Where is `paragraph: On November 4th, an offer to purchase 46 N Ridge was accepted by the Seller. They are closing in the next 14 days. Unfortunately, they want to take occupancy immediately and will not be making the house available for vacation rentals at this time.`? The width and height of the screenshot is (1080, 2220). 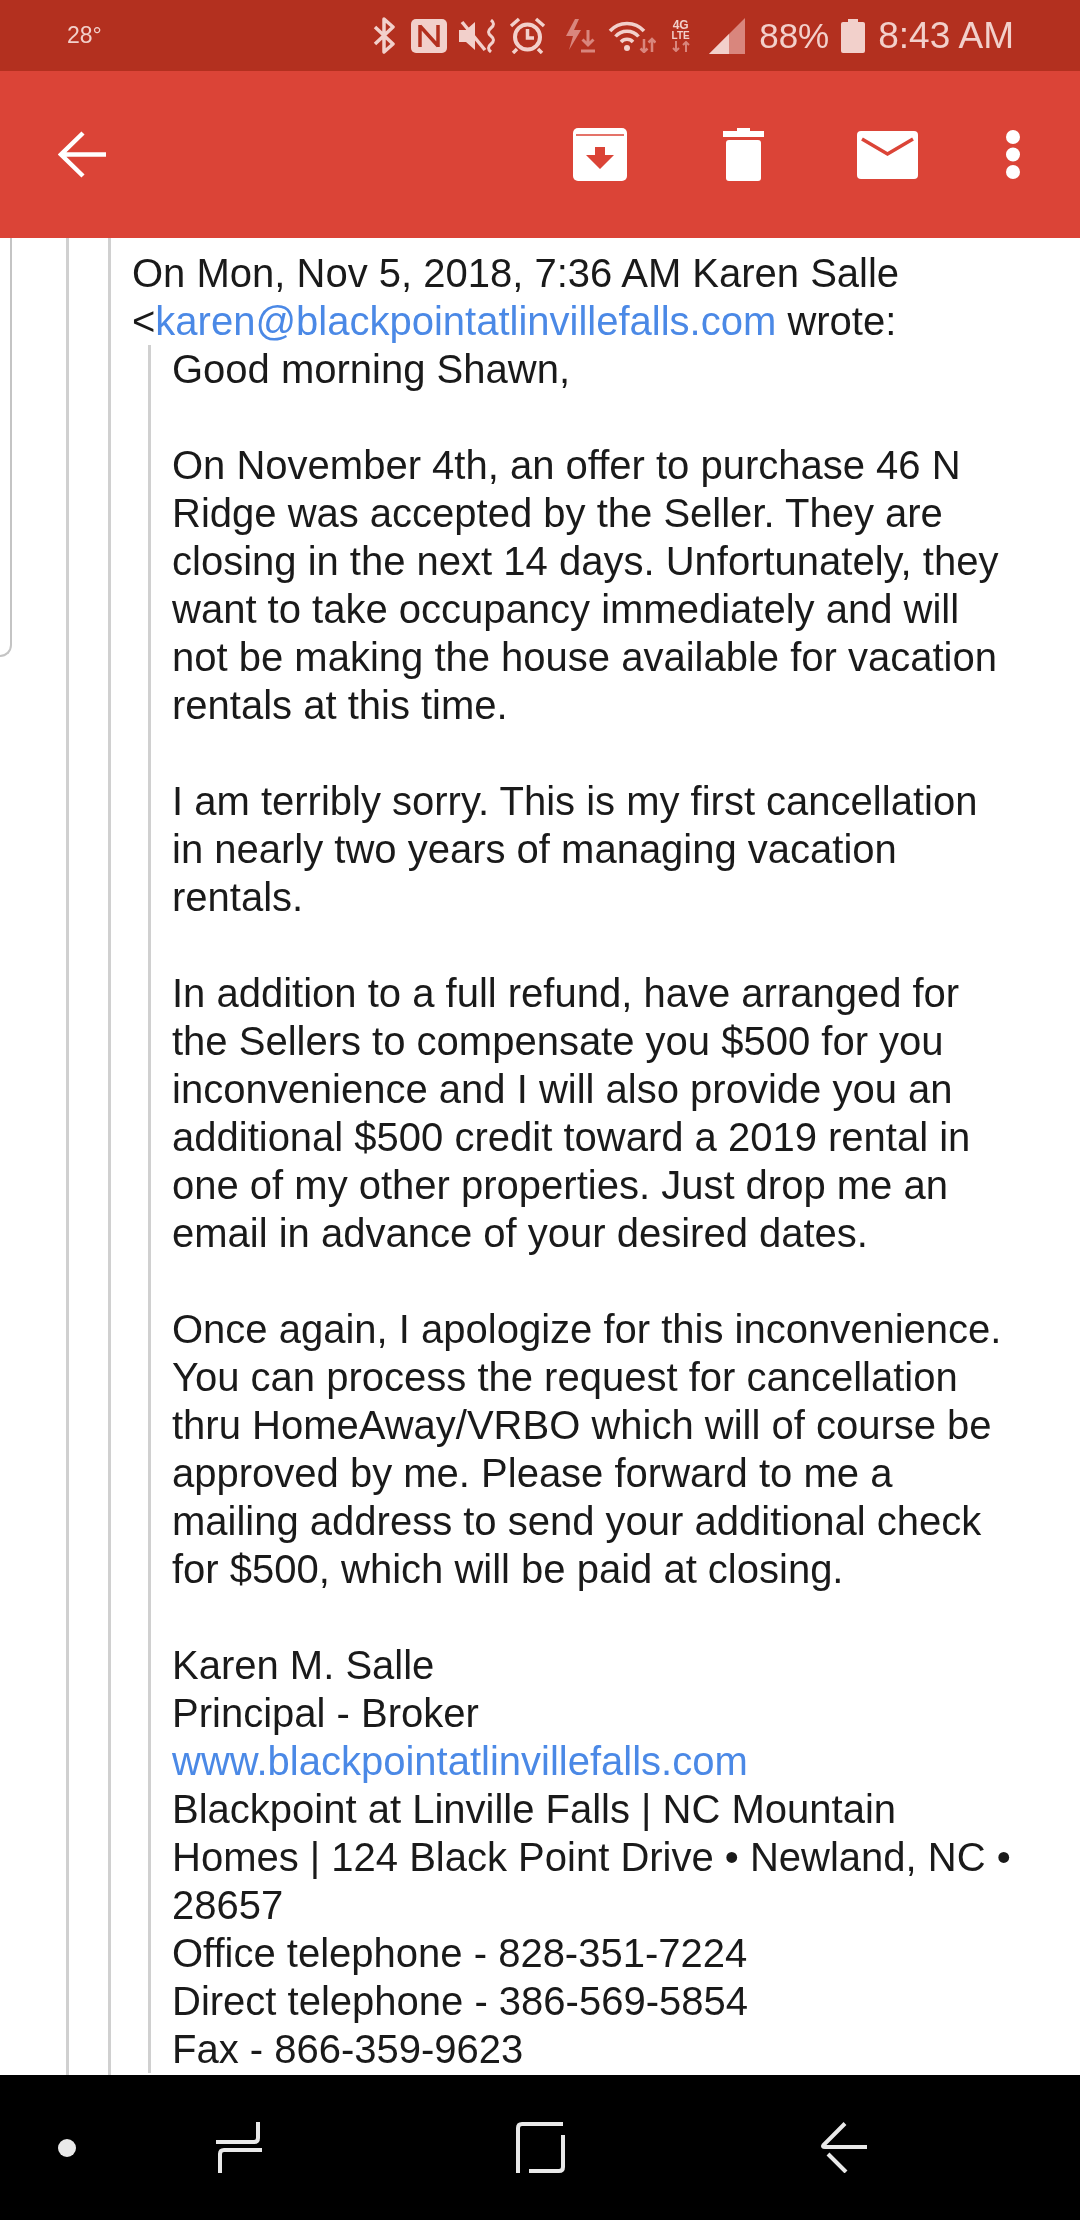
paragraph: On November 4th, an offer to purchase 46 N Ridge was accepted by the Seller. They are closing in the next 14 days. Unfortunately, they want to take occupancy immediately and will not be making the house available for vacation rentals at this time. is located at coordinates (586, 585).